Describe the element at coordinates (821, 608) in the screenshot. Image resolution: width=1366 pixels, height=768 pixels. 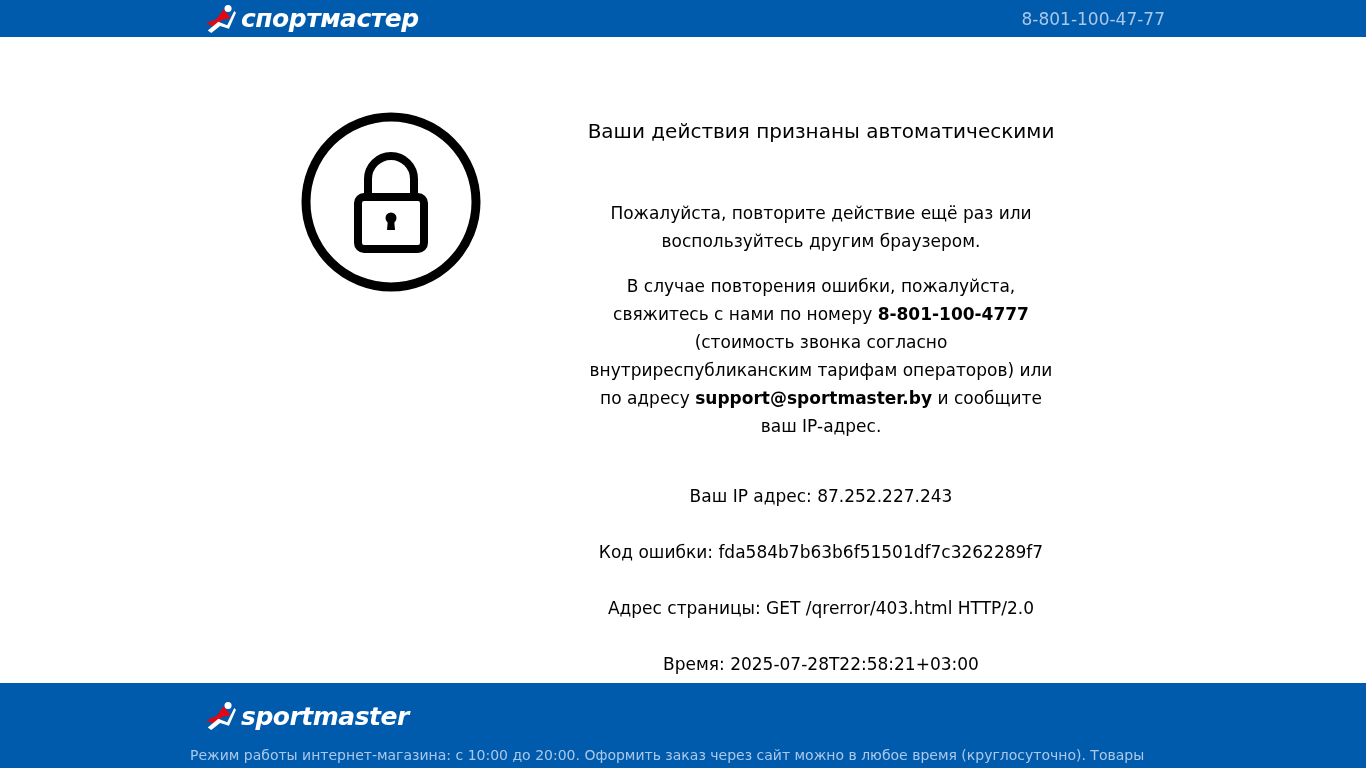
I see `detail-line: Адрес страницы: GET /qrerror/403.html HTTP/2.0` at that location.